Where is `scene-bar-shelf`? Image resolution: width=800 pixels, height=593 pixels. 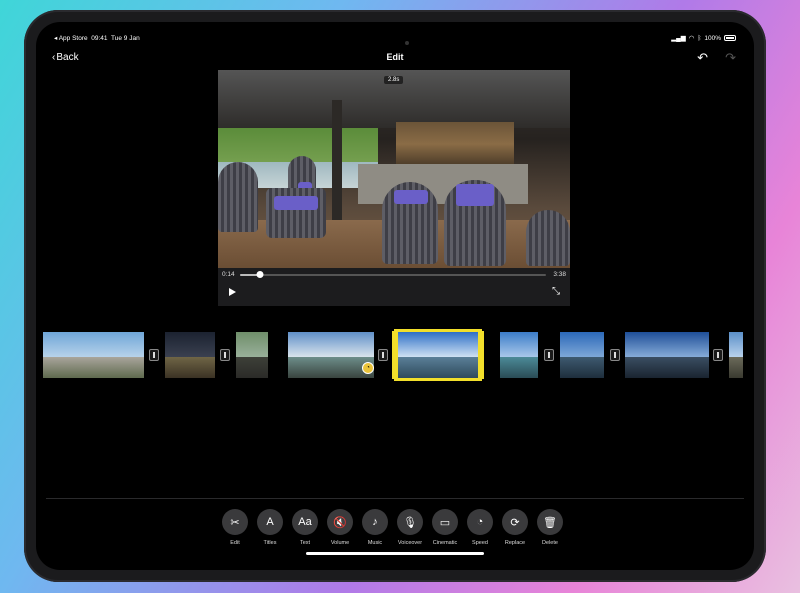
scene-bar-shelf is located at coordinates (455, 144).